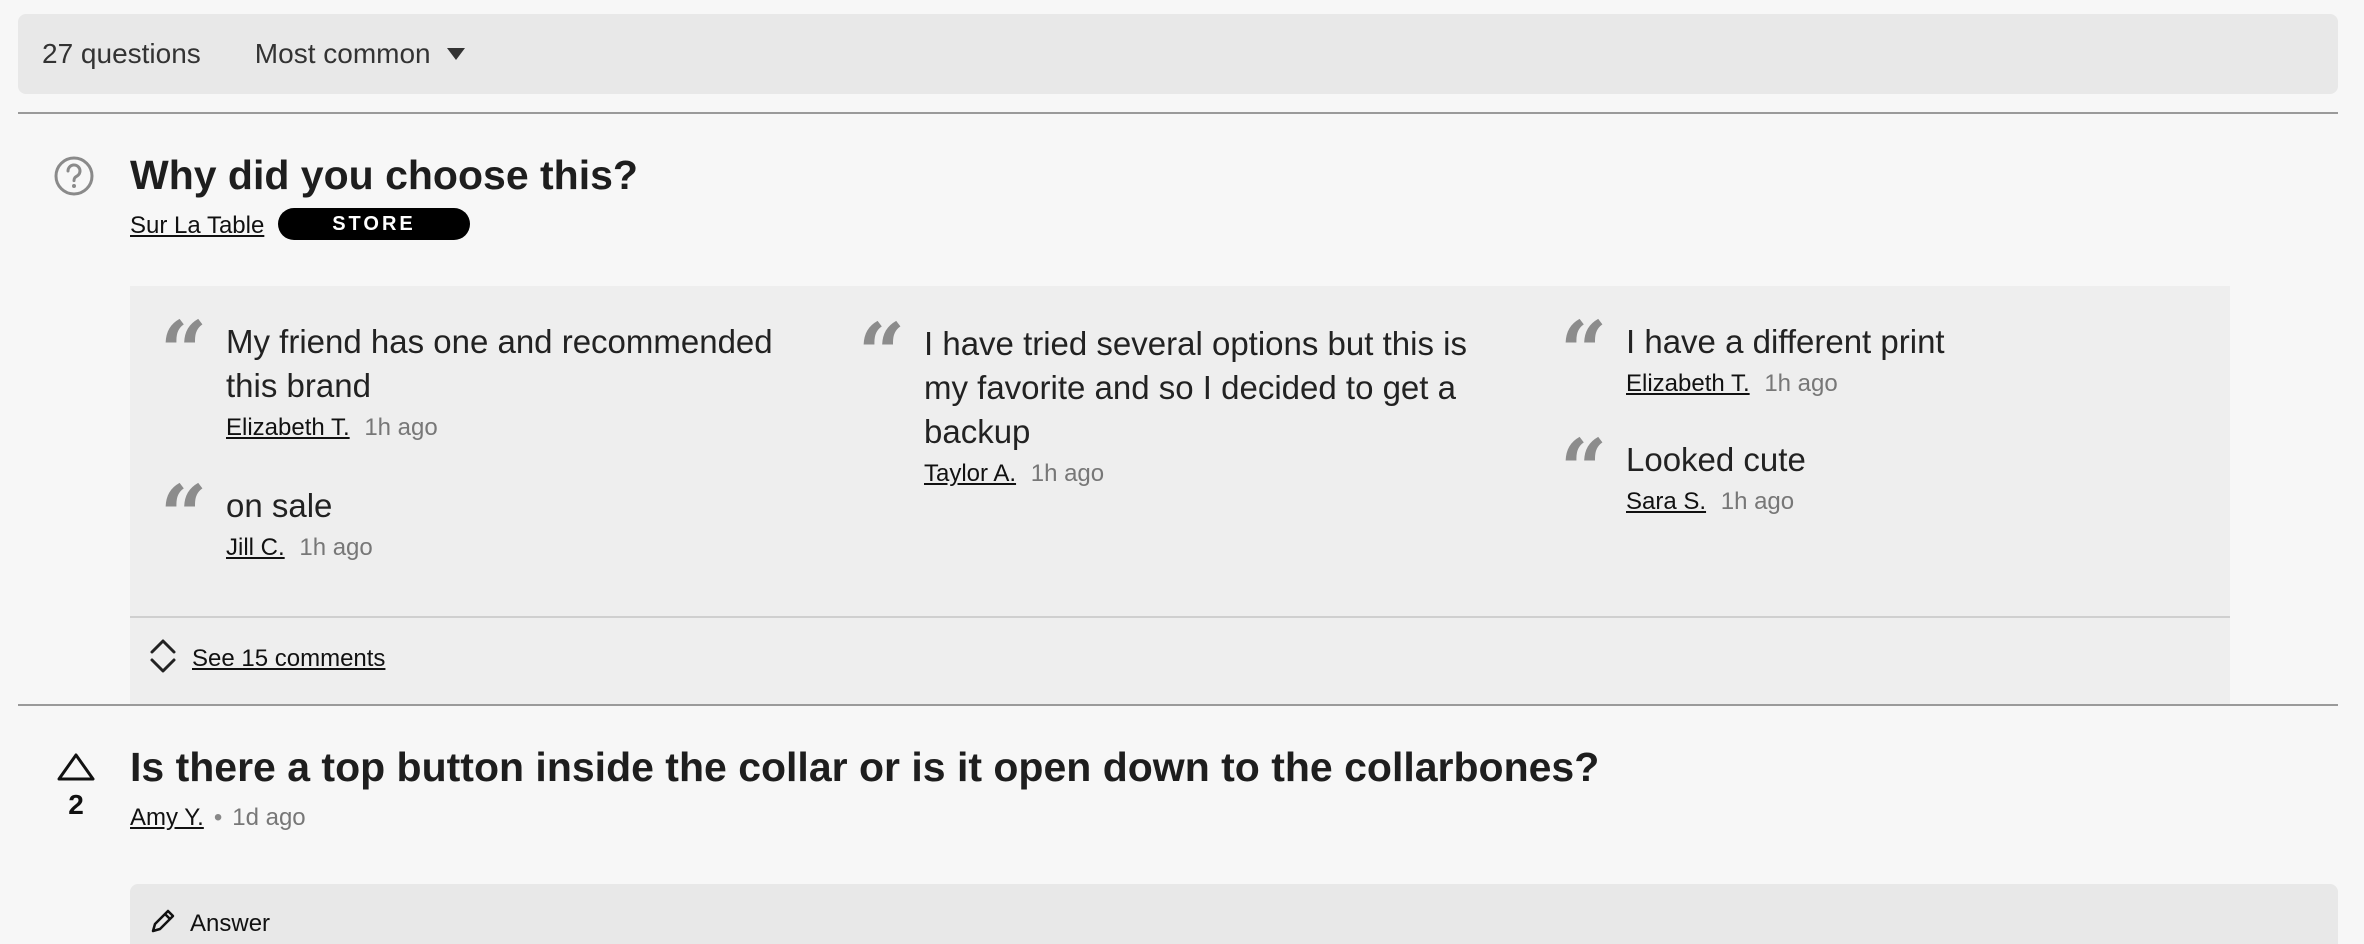 The height and width of the screenshot is (944, 2364). I want to click on answer-author-link: Sara S., so click(1666, 501).